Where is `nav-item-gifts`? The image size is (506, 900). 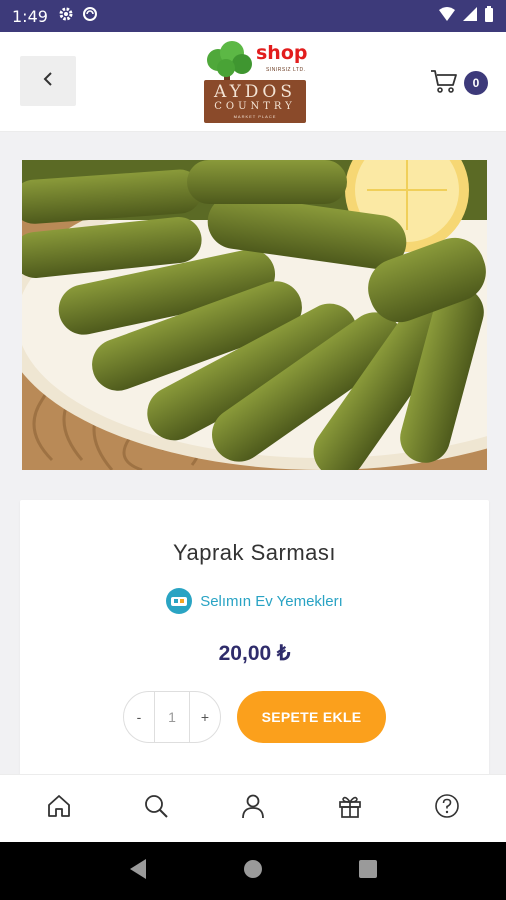
nav-item-gifts is located at coordinates (350, 809).